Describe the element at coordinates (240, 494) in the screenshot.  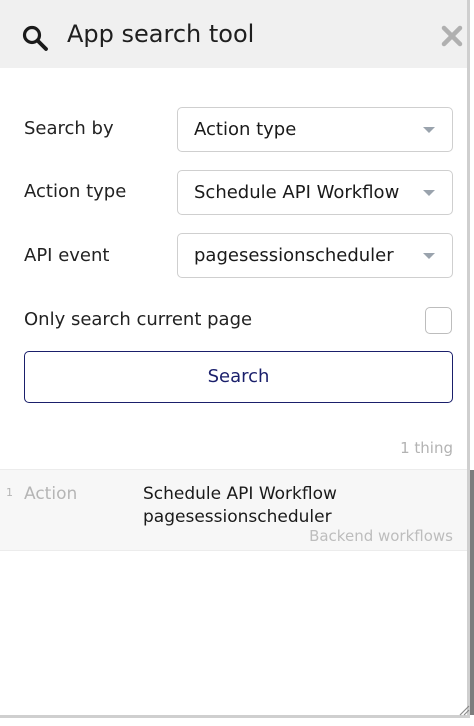
I see `result-action-name: Schedule API Workflow` at that location.